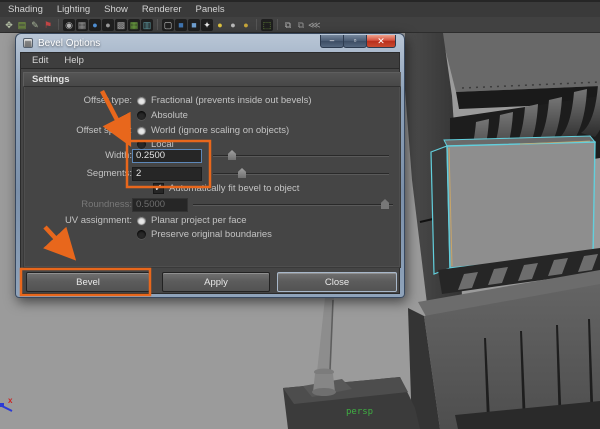 Image resolution: width=600 pixels, height=429 pixels. What do you see at coordinates (107, 100) in the screenshot?
I see `offset-type-label: Offset type:` at bounding box center [107, 100].